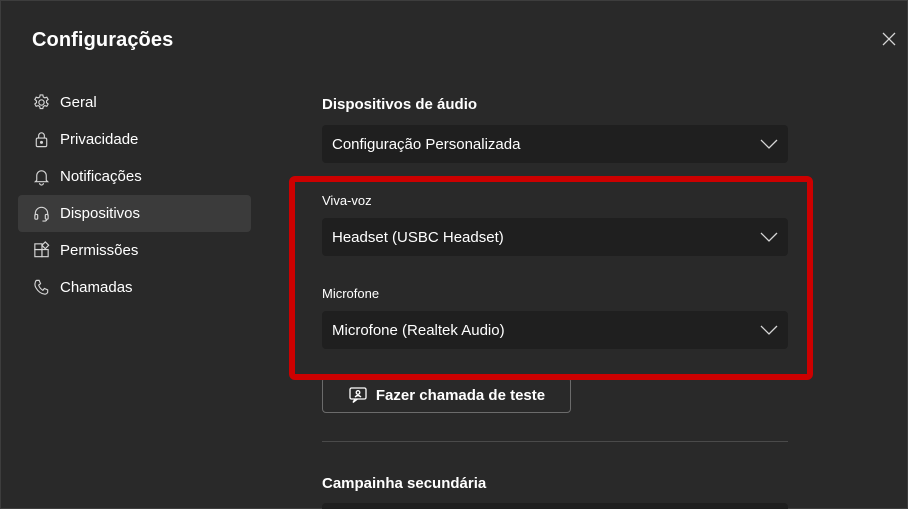  Describe the element at coordinates (41, 103) in the screenshot. I see `gear-icon` at that location.